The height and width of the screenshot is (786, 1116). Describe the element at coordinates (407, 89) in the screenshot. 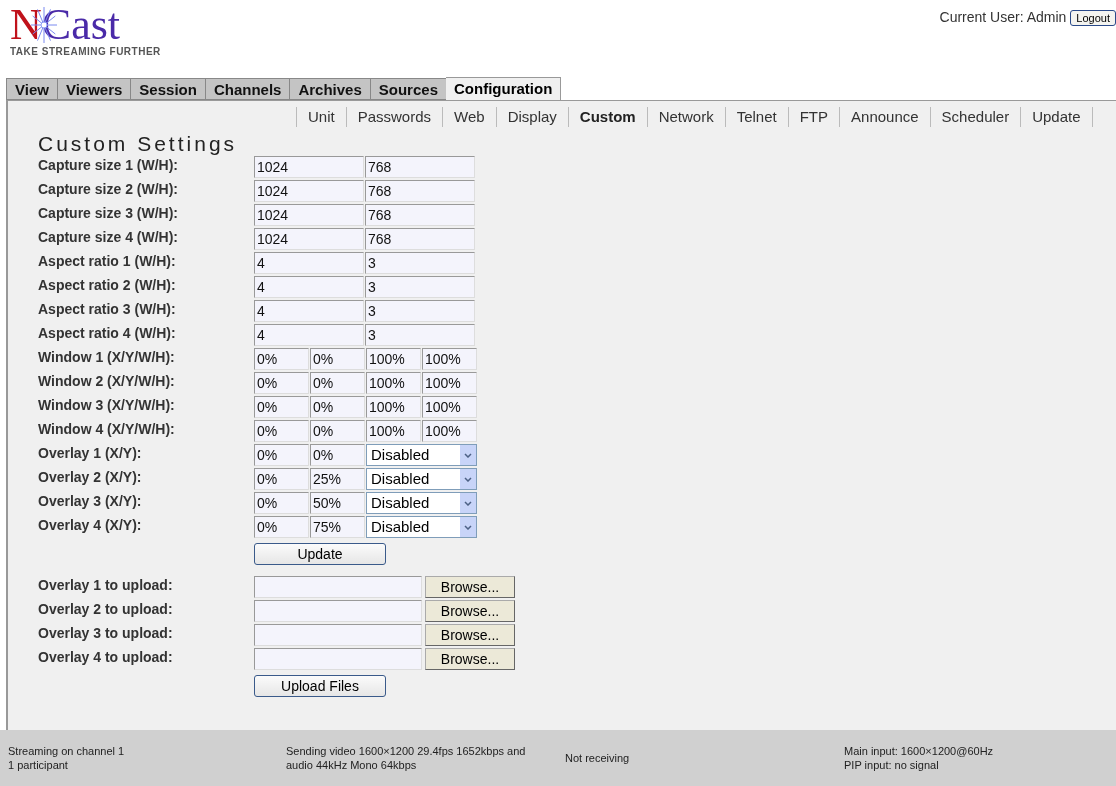

I see `nav-tab: Sources` at that location.